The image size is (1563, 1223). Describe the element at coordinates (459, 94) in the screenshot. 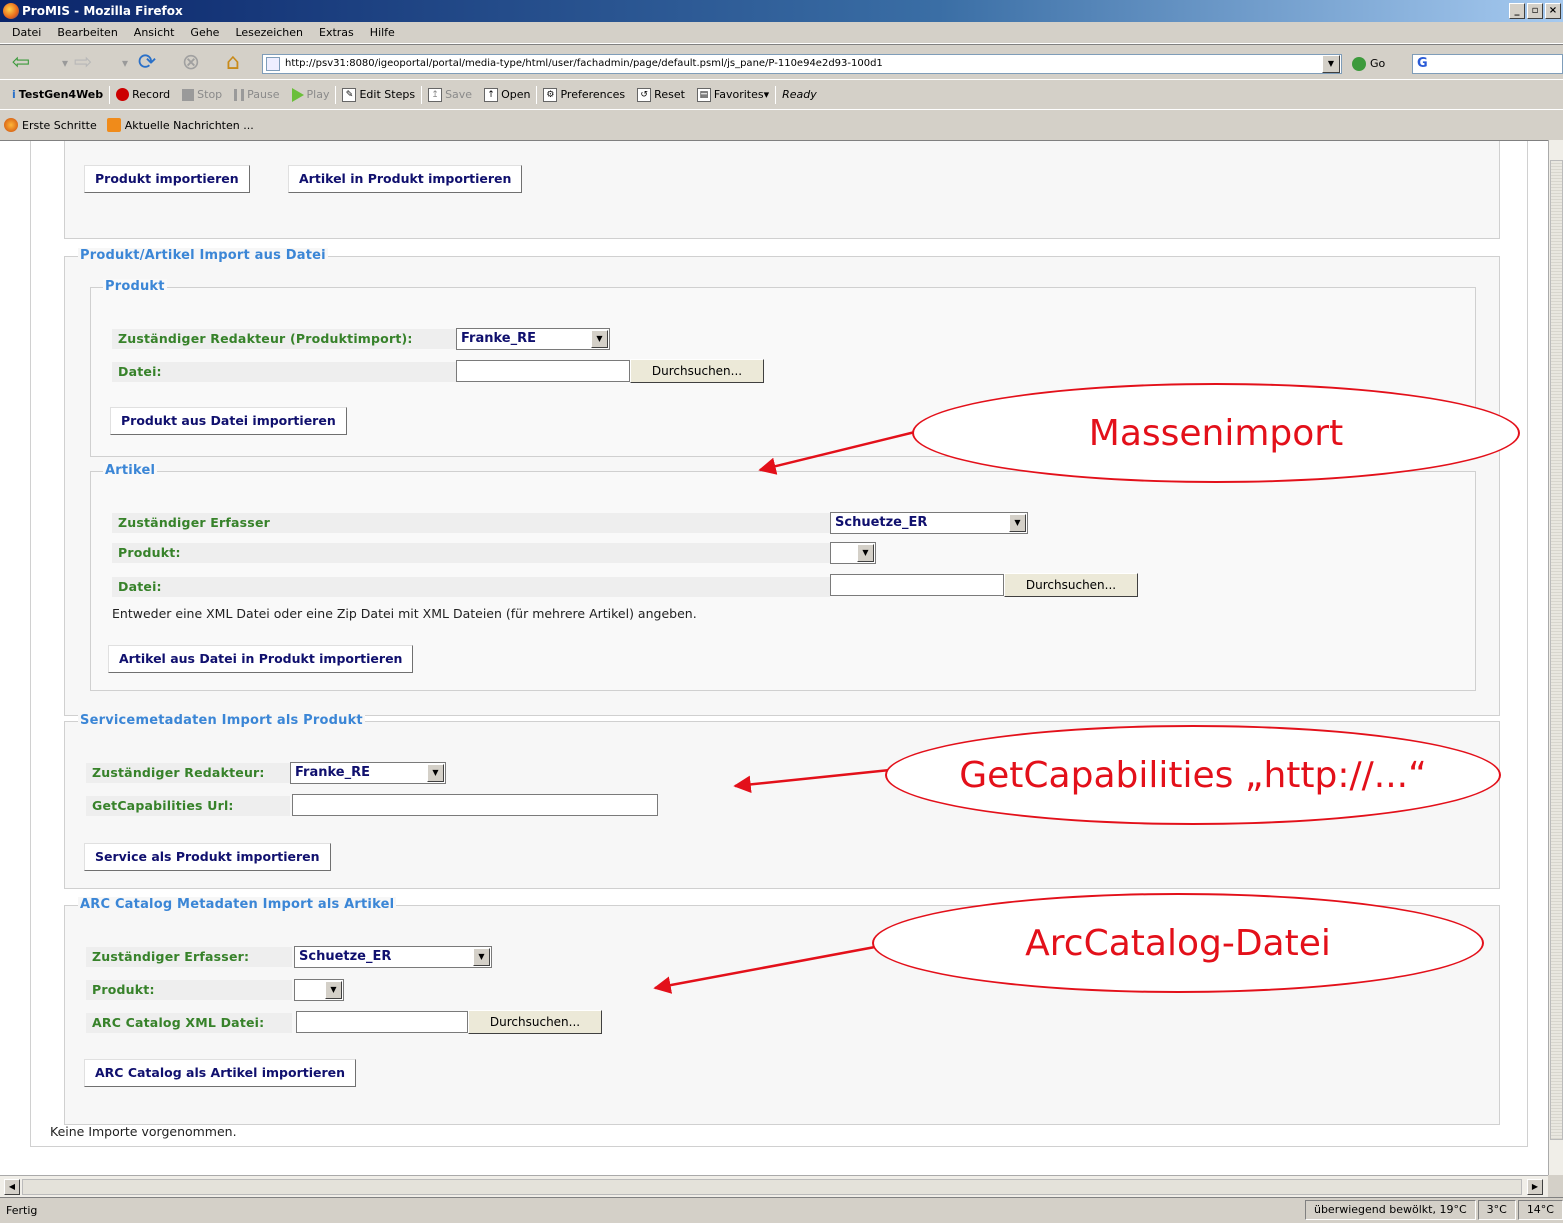

I see `save-label: Save` at that location.